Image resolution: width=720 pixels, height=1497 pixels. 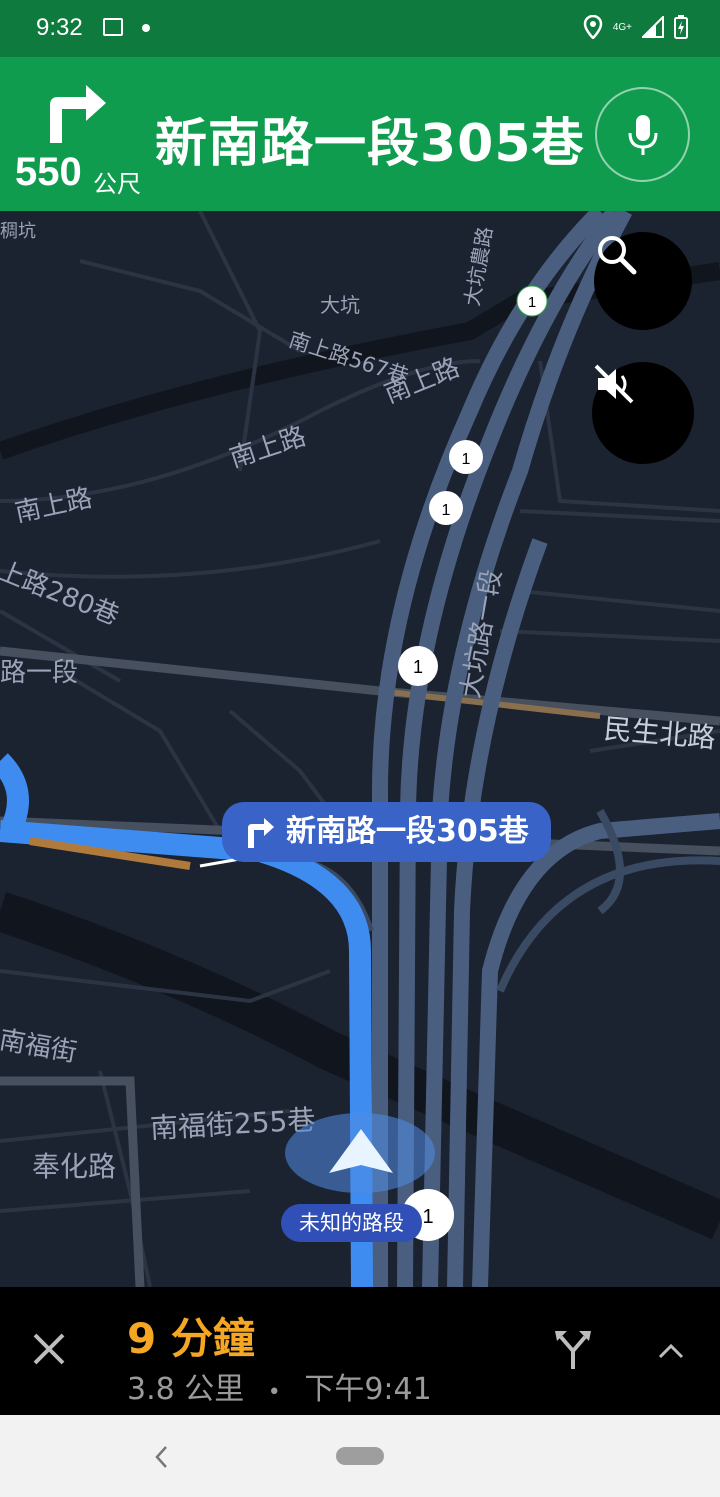 What do you see at coordinates (186, 1389) in the screenshot?
I see `trip-distance: 3.8 公里` at bounding box center [186, 1389].